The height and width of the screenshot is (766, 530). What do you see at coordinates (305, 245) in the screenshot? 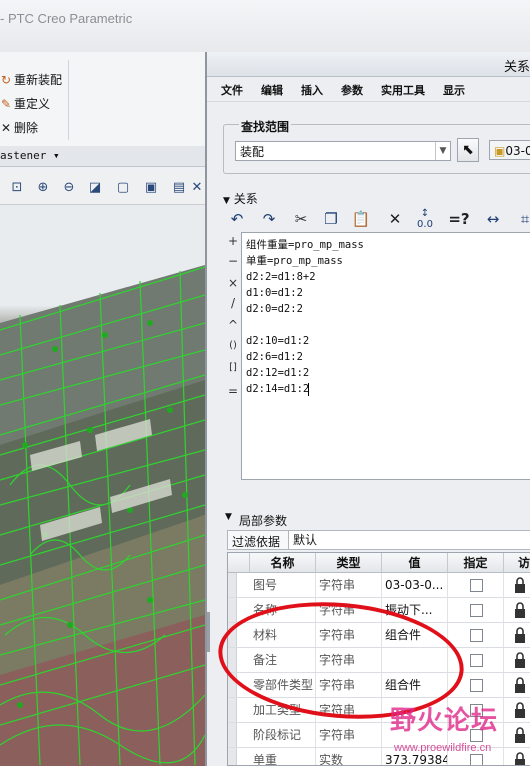
I see `relation-line: 组件重量=pro_mp_mass` at bounding box center [305, 245].